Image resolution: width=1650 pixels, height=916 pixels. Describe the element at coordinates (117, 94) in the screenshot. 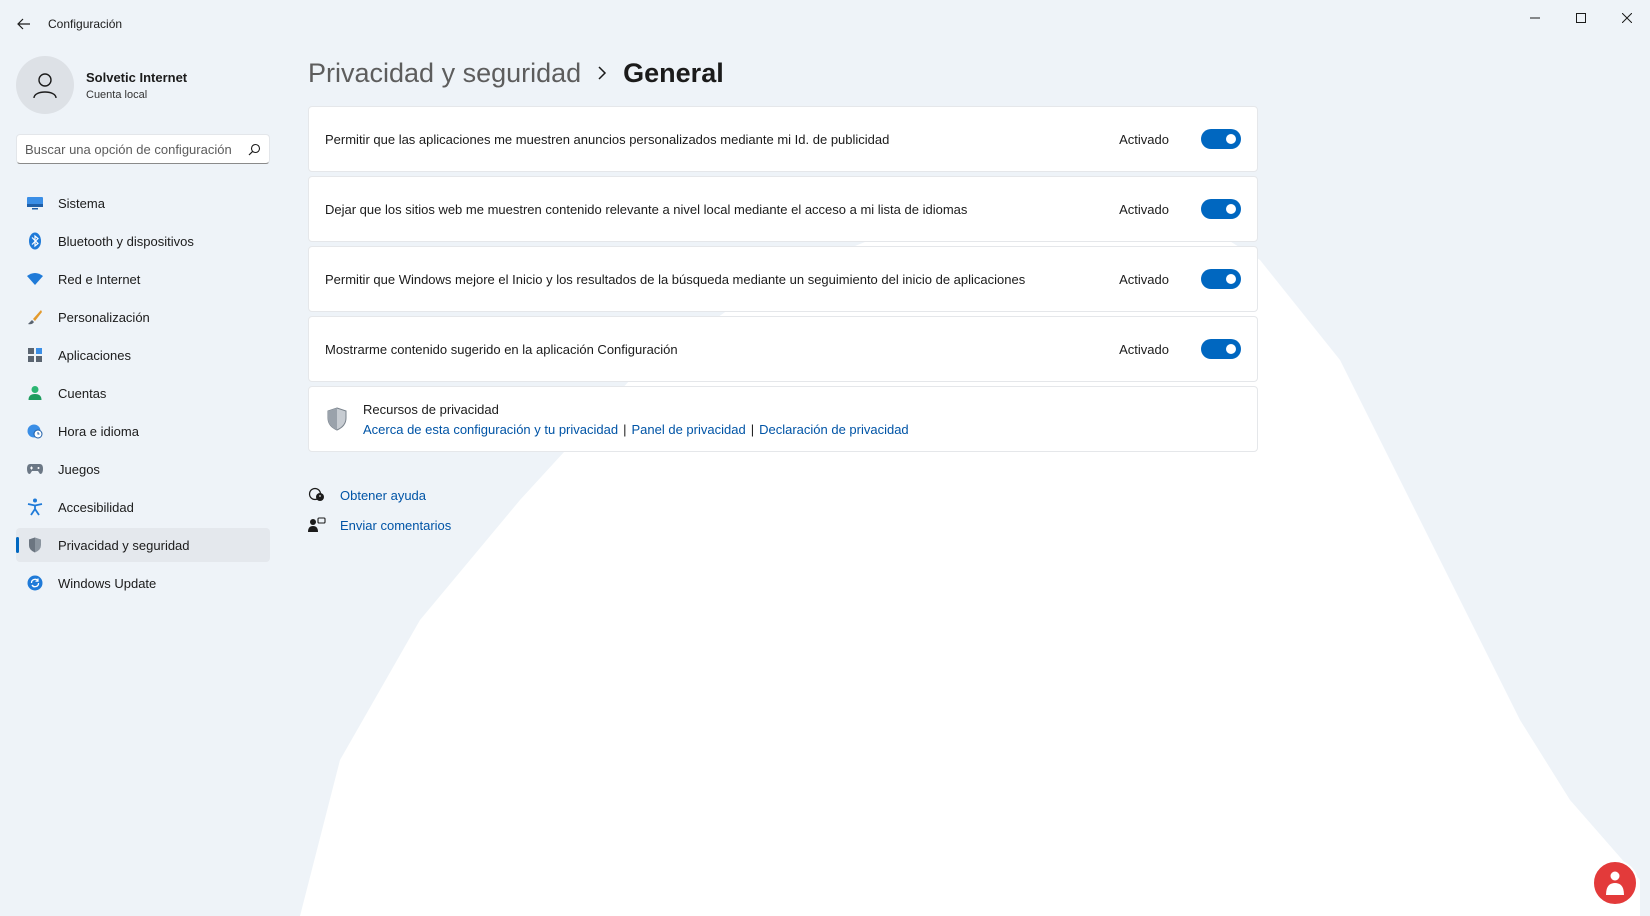

I see `profile-account-type: Cuenta local` at that location.